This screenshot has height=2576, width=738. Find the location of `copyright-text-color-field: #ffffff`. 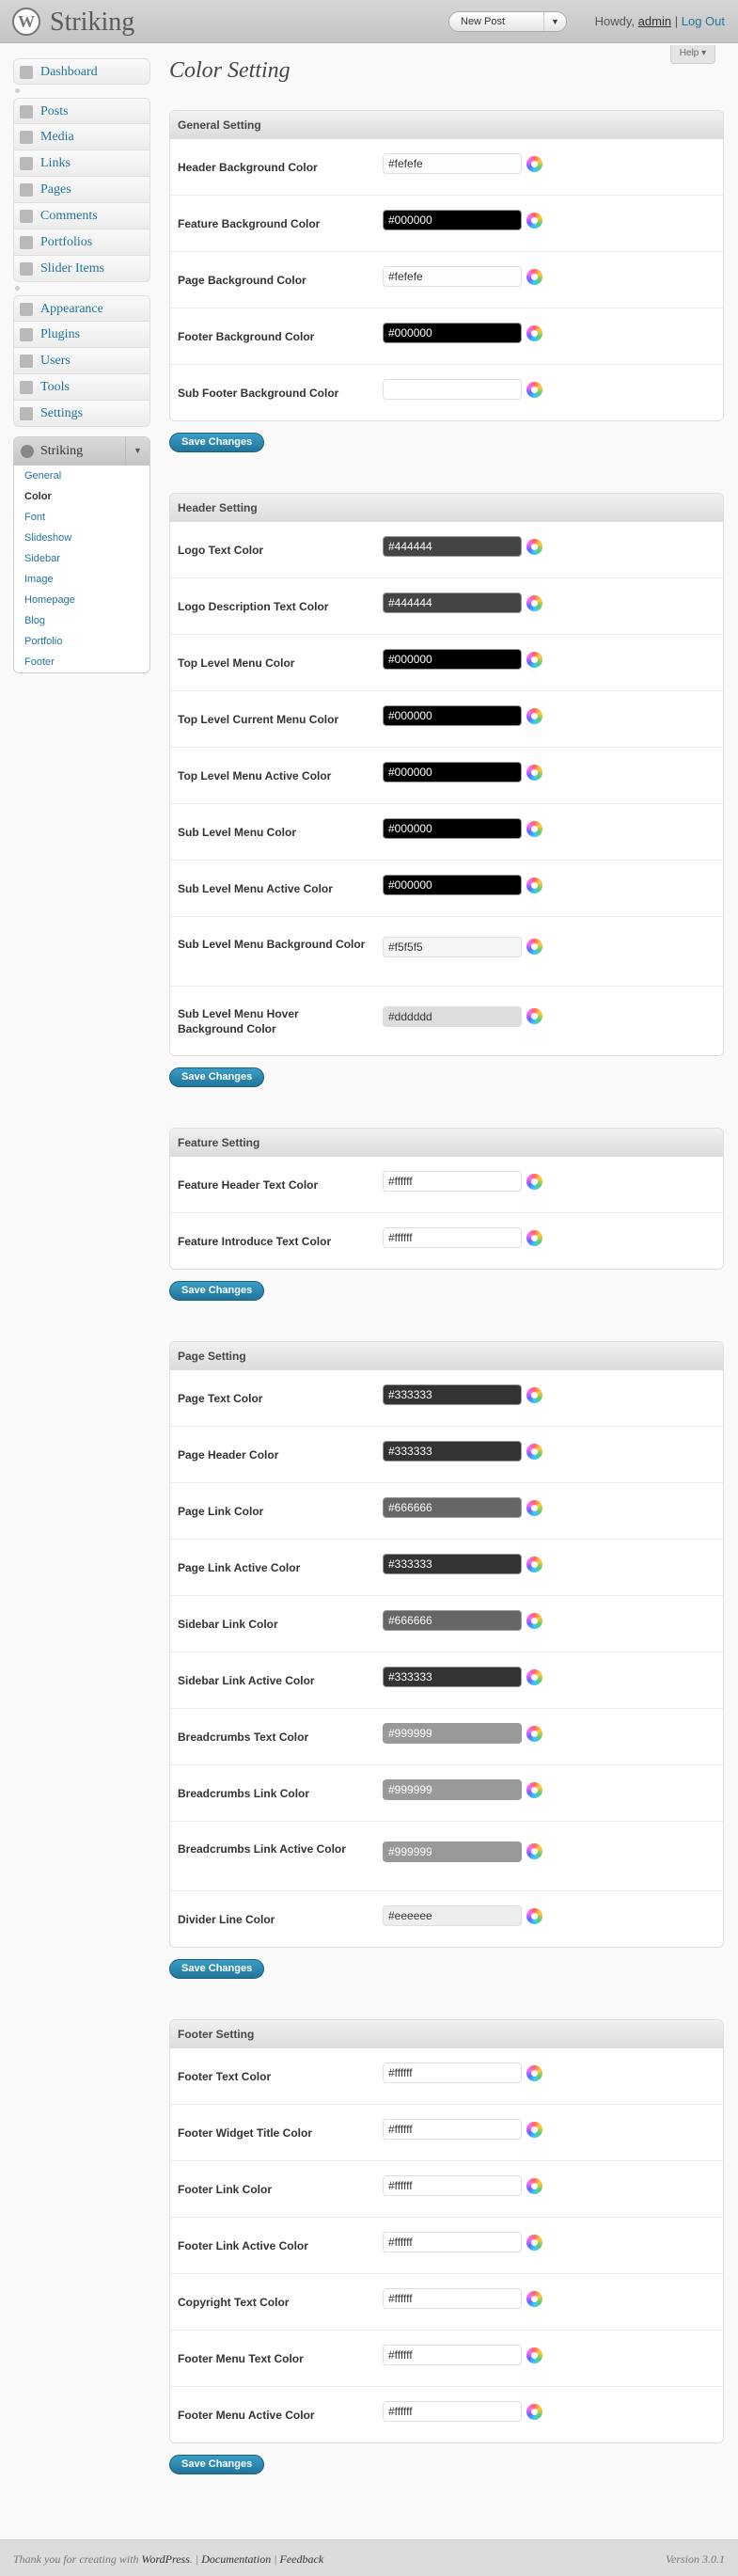

copyright-text-color-field: #ffffff is located at coordinates (452, 2298).